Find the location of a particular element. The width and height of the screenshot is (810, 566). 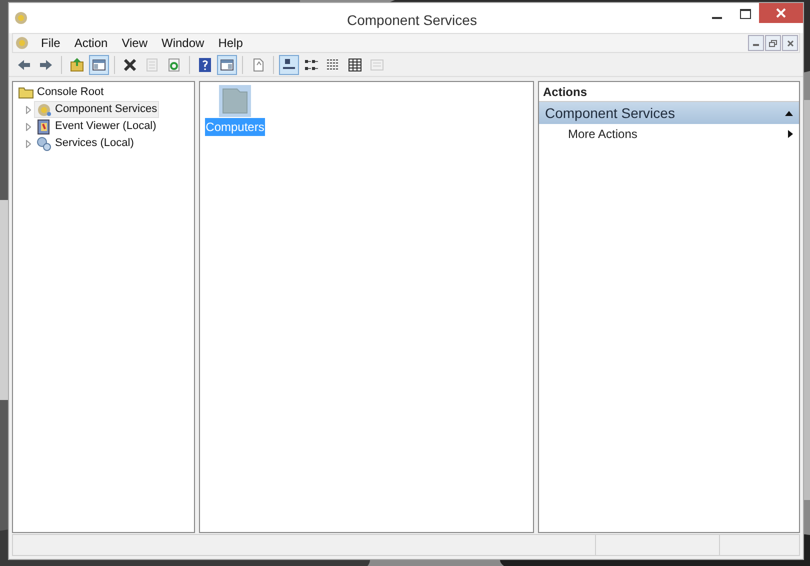

submenu-arrow-icon is located at coordinates (790, 134).